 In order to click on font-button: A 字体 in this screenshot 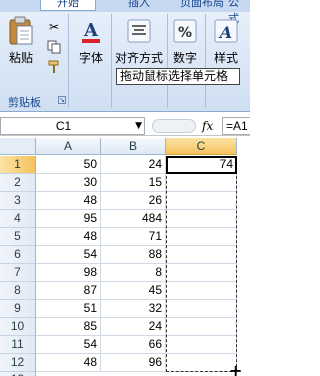, I will do `click(91, 41)`.